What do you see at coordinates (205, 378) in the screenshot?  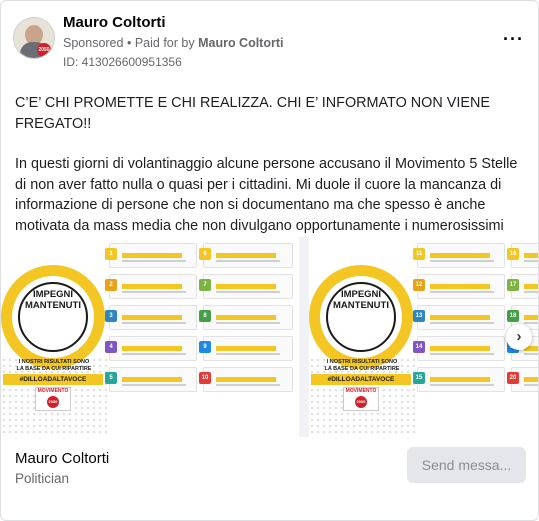 I see `achievement-number: 10` at bounding box center [205, 378].